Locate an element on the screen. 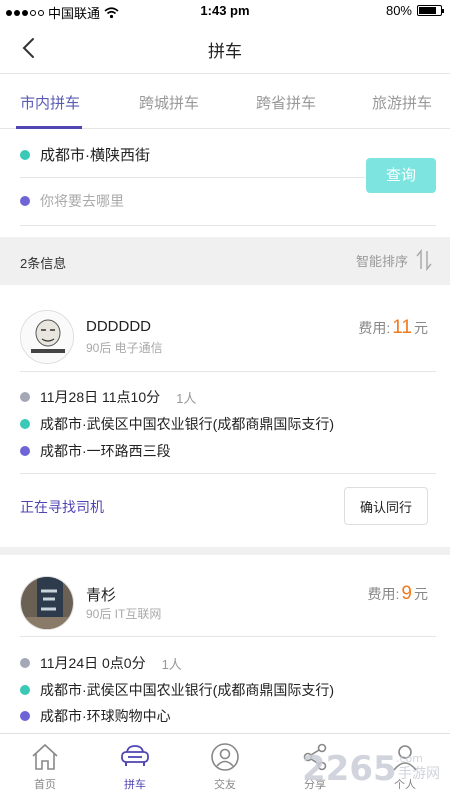 The image size is (450, 800). tab-intercity: 跨城拼车 is located at coordinates (169, 102).